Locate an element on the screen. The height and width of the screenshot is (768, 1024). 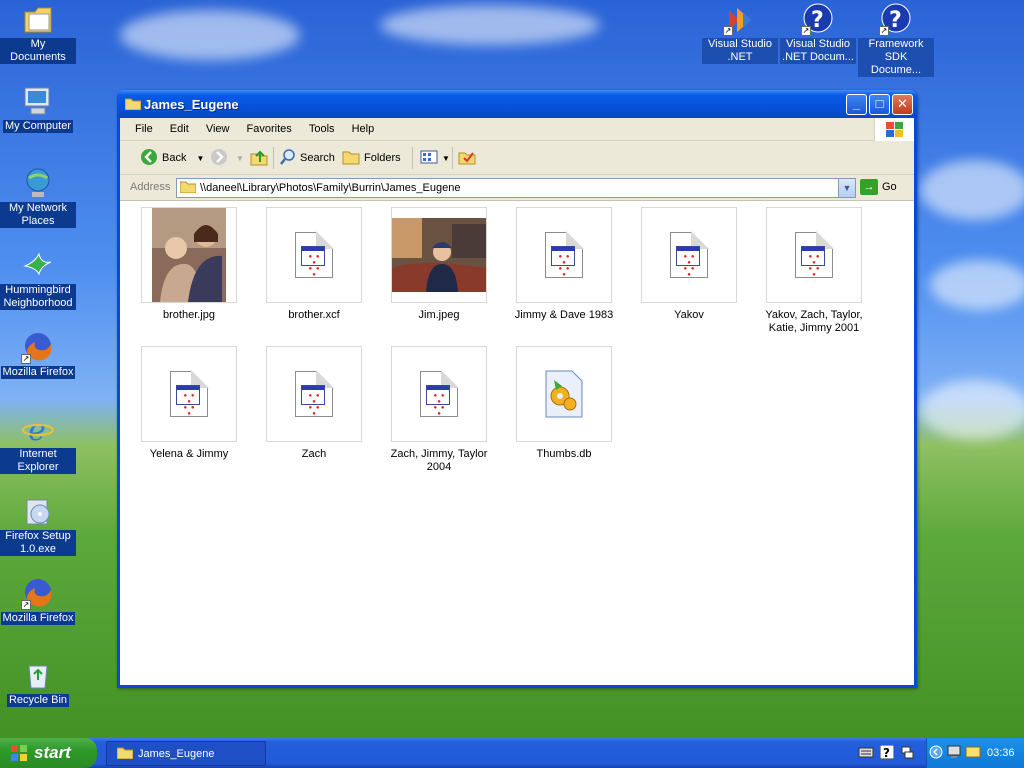
desktop-icon-network-places: My Network Places is located at coordinates (38, 197).